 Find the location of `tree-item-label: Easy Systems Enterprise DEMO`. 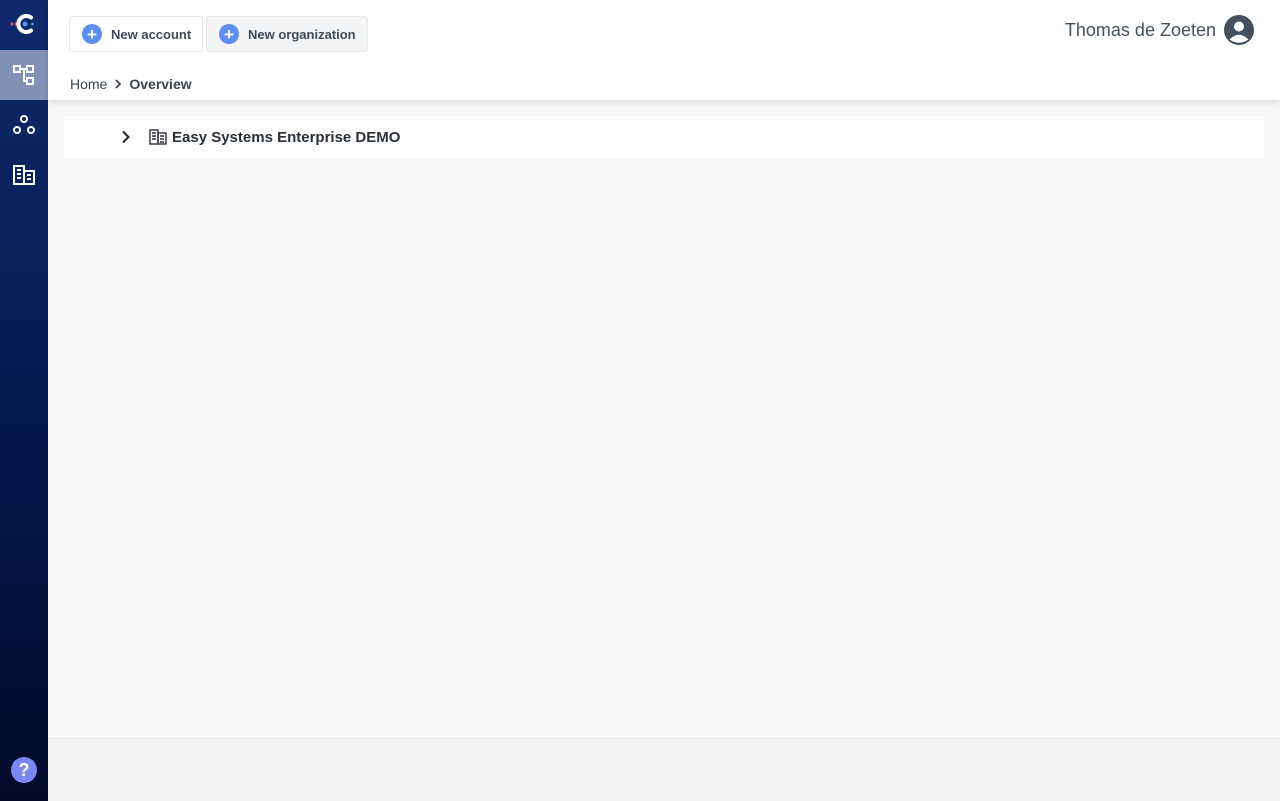

tree-item-label: Easy Systems Enterprise DEMO is located at coordinates (286, 137).